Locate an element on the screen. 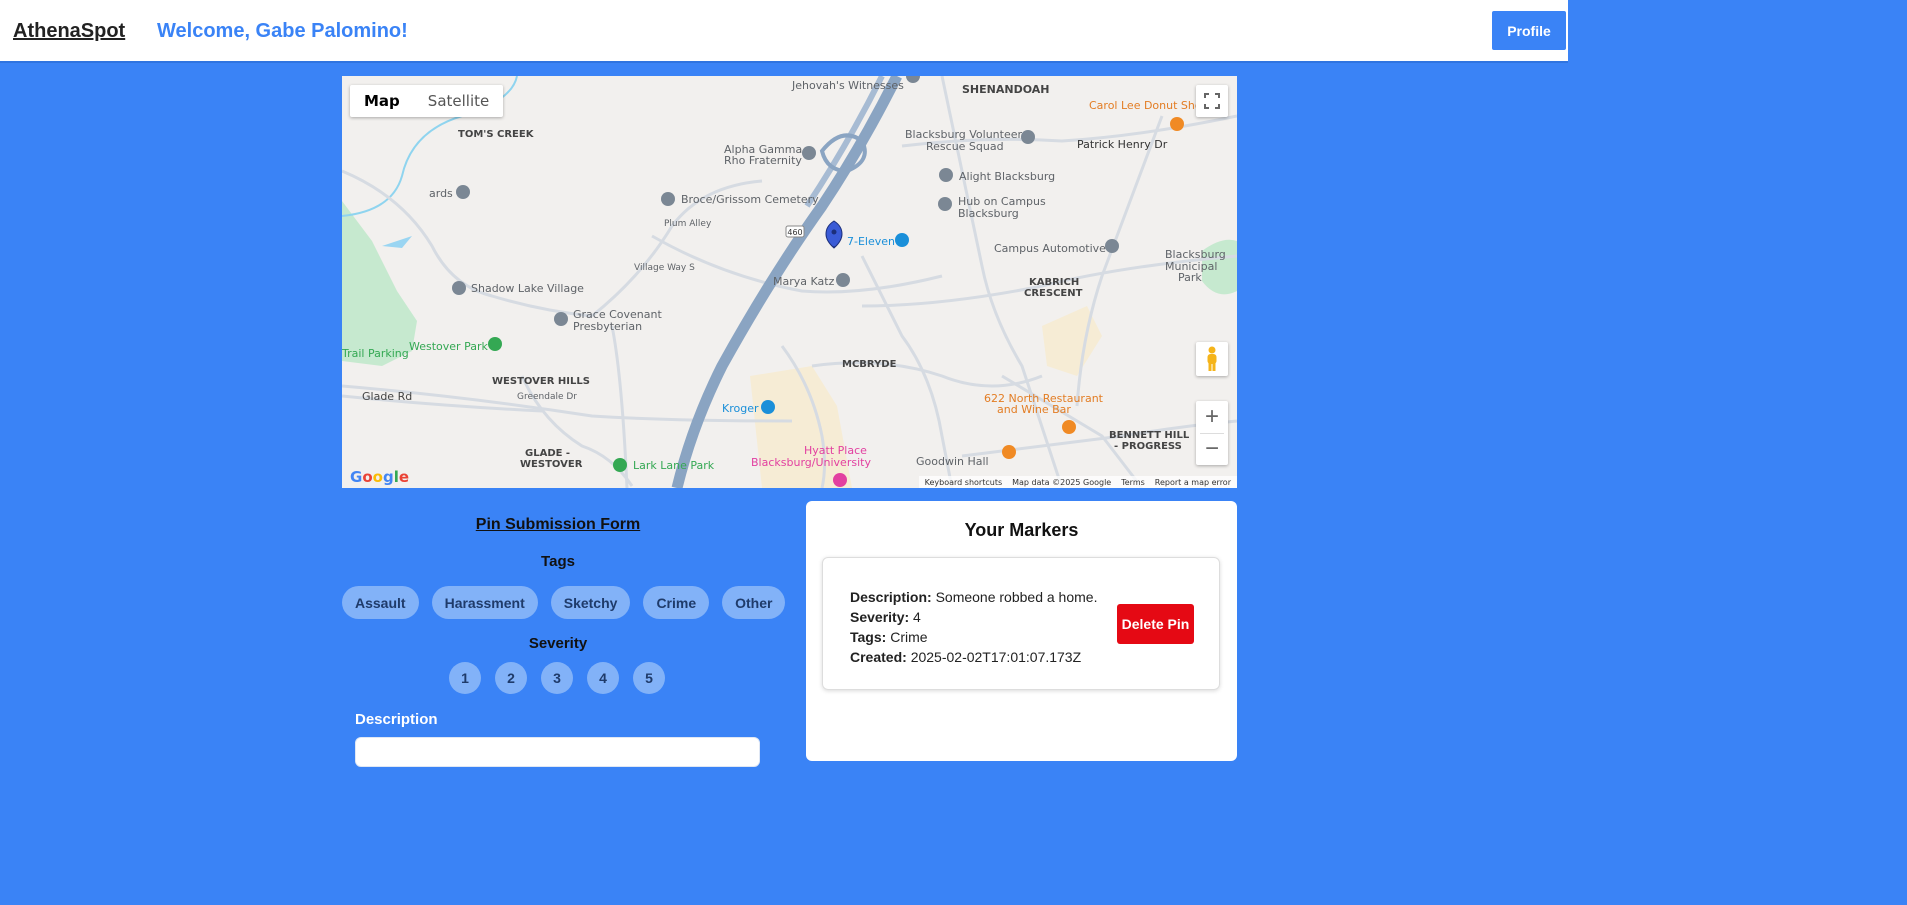 This screenshot has width=1907, height=905. map-label-glade-rd: Glade Rd is located at coordinates (387, 396).